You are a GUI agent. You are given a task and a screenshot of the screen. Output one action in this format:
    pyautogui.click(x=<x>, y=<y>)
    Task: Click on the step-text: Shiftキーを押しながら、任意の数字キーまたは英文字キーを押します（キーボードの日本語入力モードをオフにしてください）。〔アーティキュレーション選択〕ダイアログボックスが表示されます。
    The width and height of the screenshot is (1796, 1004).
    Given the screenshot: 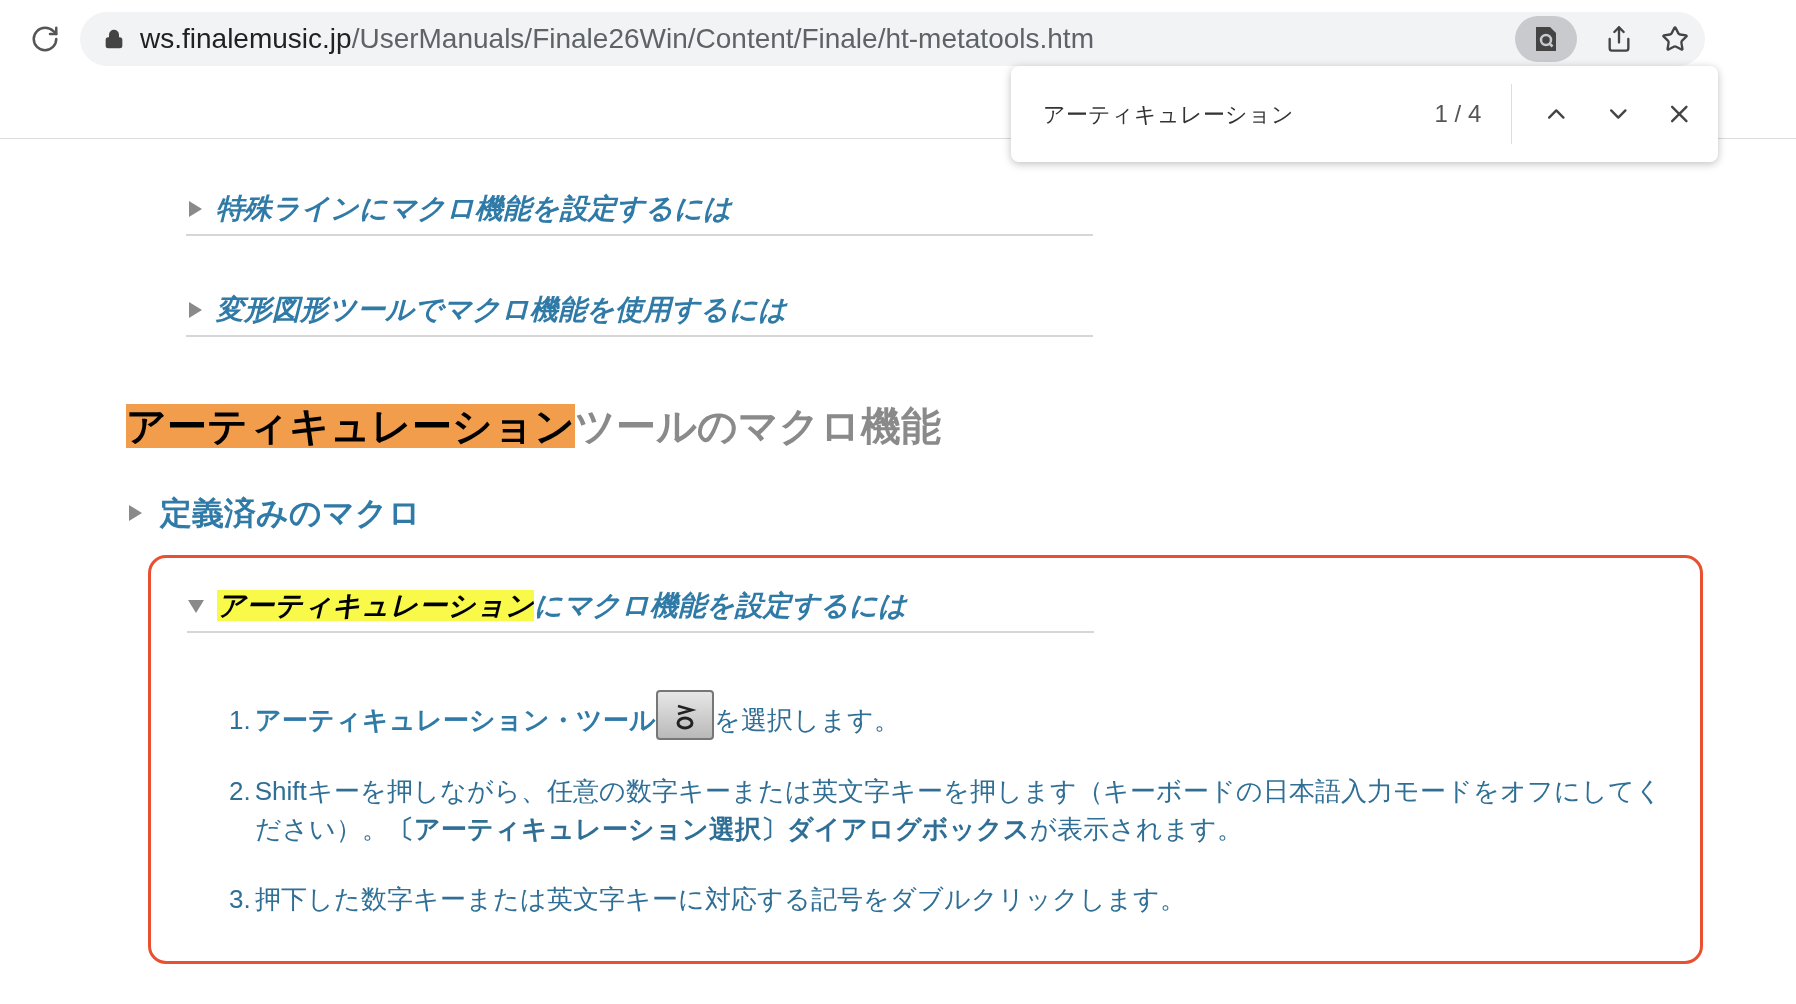 What is the action you would take?
    pyautogui.click(x=958, y=810)
    